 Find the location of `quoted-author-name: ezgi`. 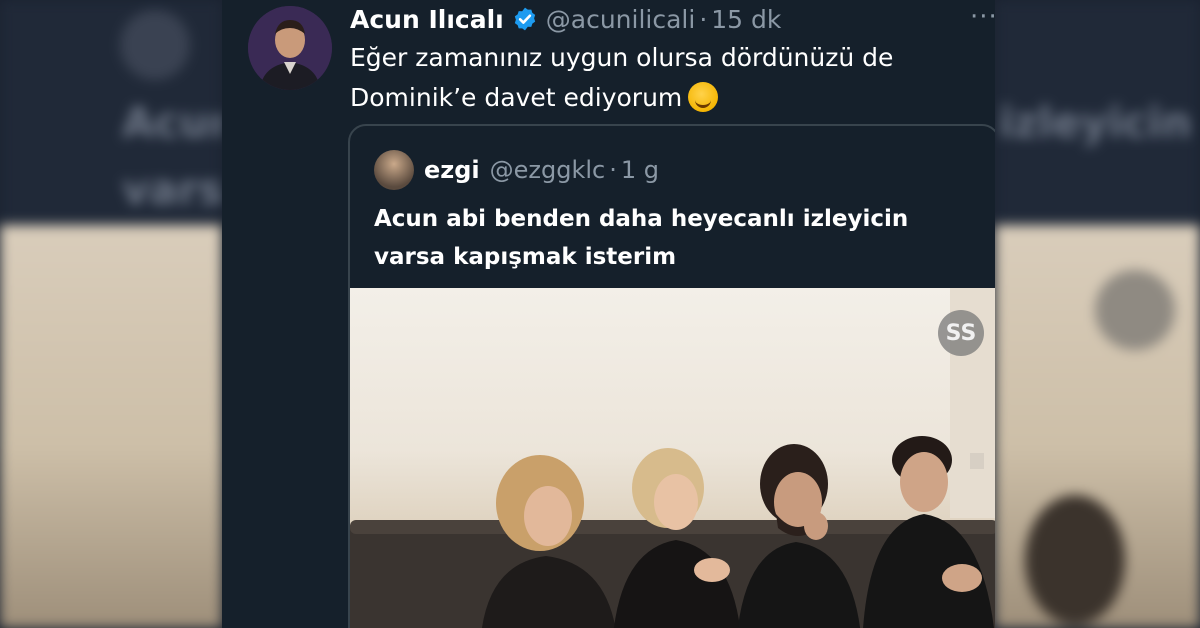

quoted-author-name: ezgi is located at coordinates (452, 170).